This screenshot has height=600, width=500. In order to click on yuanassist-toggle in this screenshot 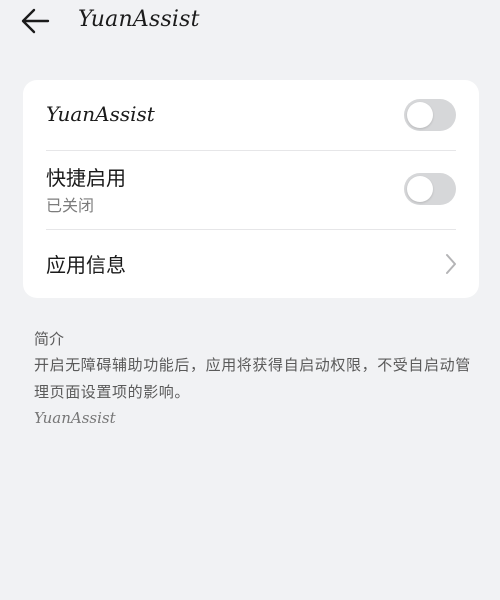, I will do `click(430, 115)`.